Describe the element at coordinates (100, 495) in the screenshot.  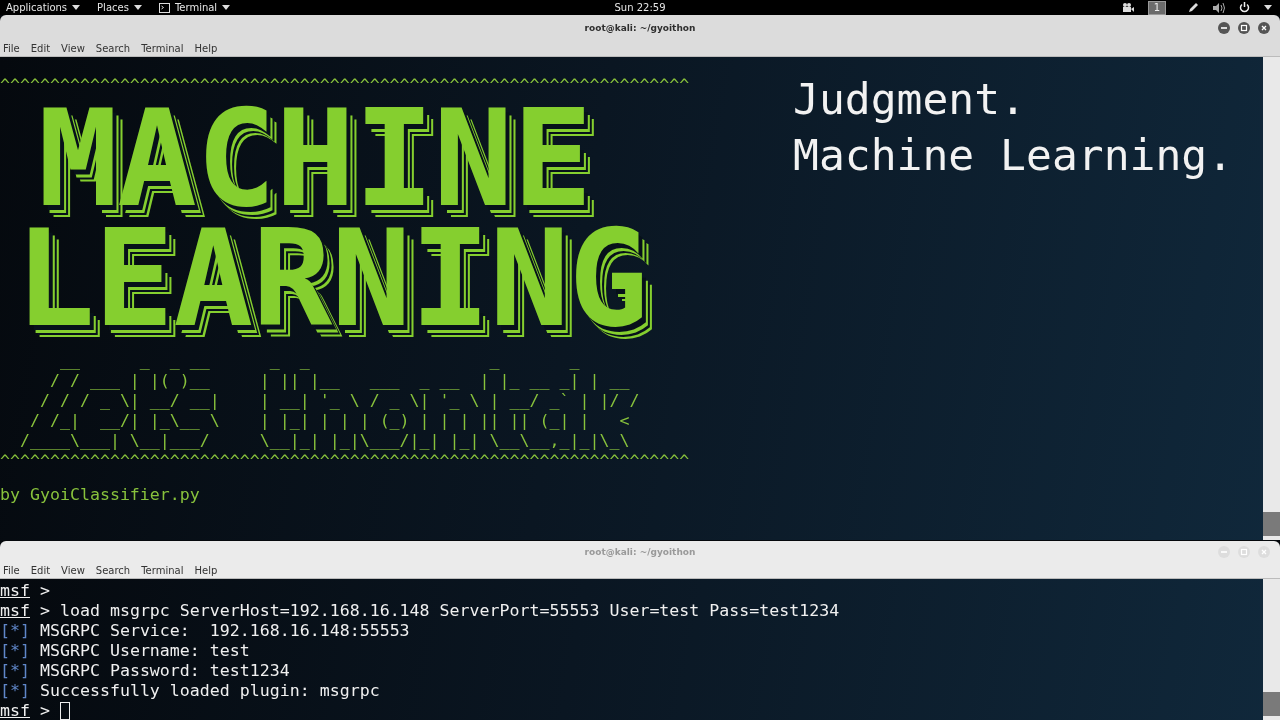
I see `byline: by GyoiClassifier.py` at that location.